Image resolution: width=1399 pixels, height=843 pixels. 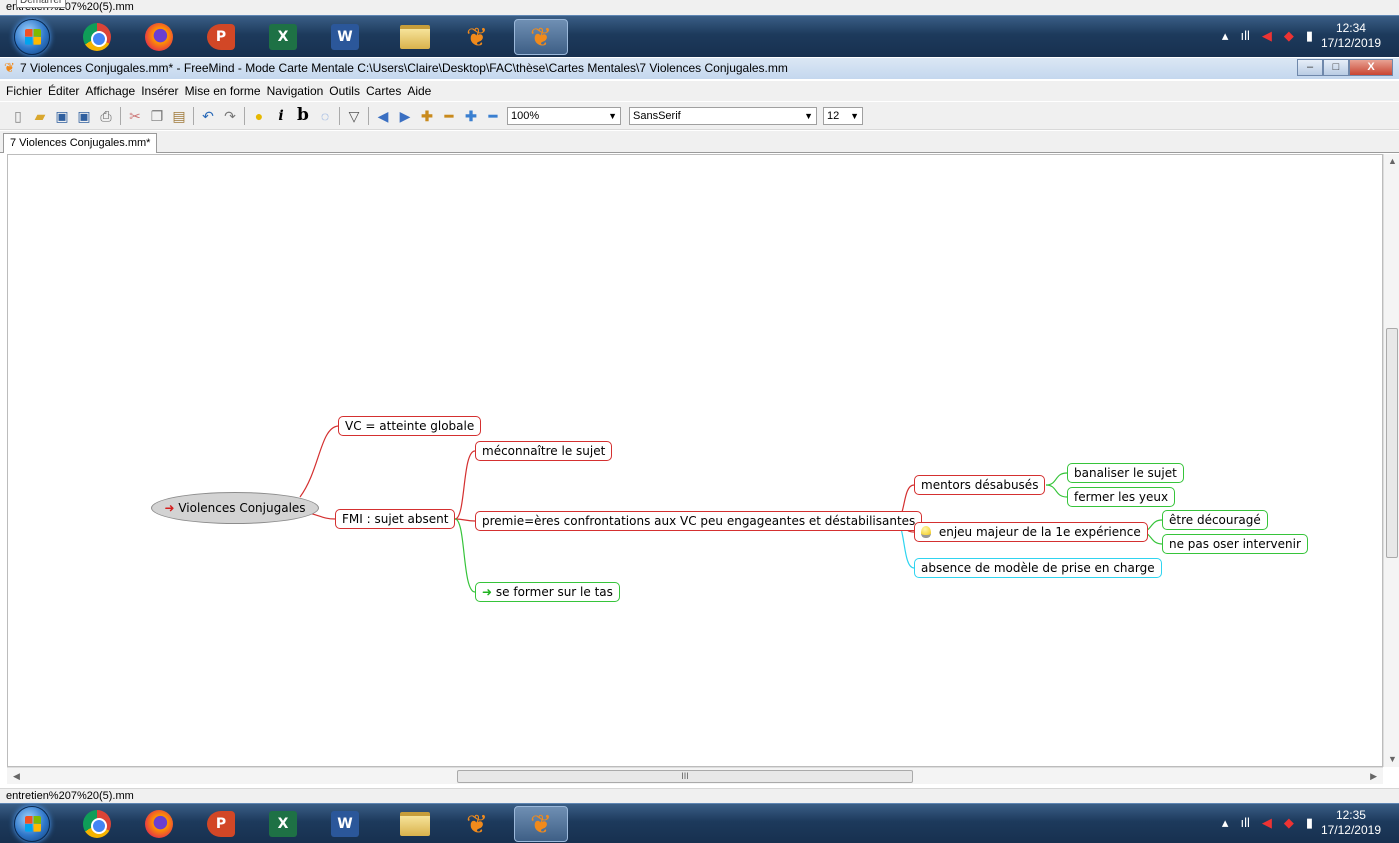 What do you see at coordinates (303, 115) in the screenshot?
I see `bold-icon: b` at bounding box center [303, 115].